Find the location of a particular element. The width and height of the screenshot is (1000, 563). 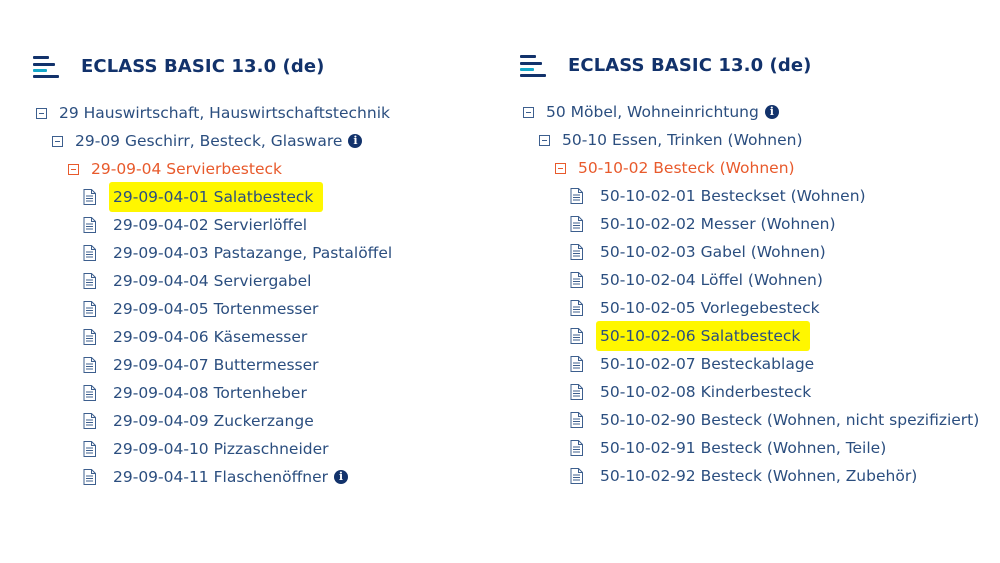

tree-leaf: 29-09-04-11 Flaschenöffner i is located at coordinates (215, 477).